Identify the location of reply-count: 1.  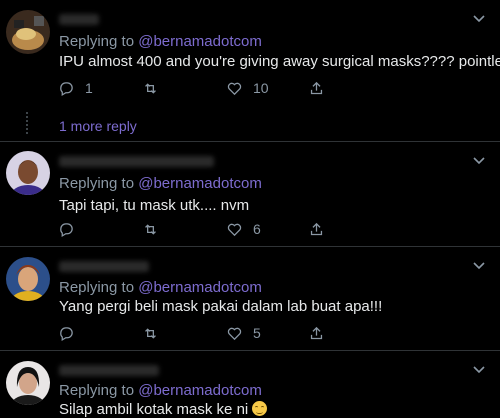
(89, 88).